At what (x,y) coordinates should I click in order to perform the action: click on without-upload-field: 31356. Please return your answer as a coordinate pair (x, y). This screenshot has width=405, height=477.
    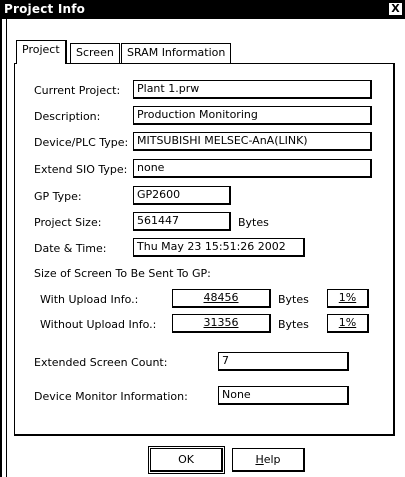
    Looking at the image, I should click on (221, 323).